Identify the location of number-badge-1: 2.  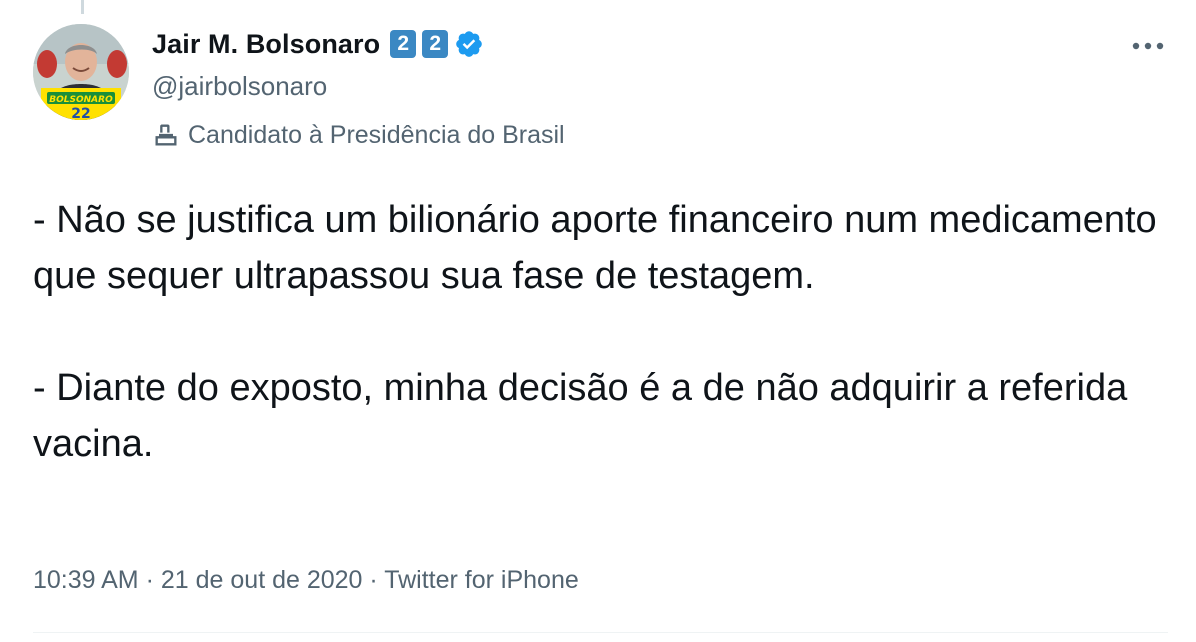
(403, 44).